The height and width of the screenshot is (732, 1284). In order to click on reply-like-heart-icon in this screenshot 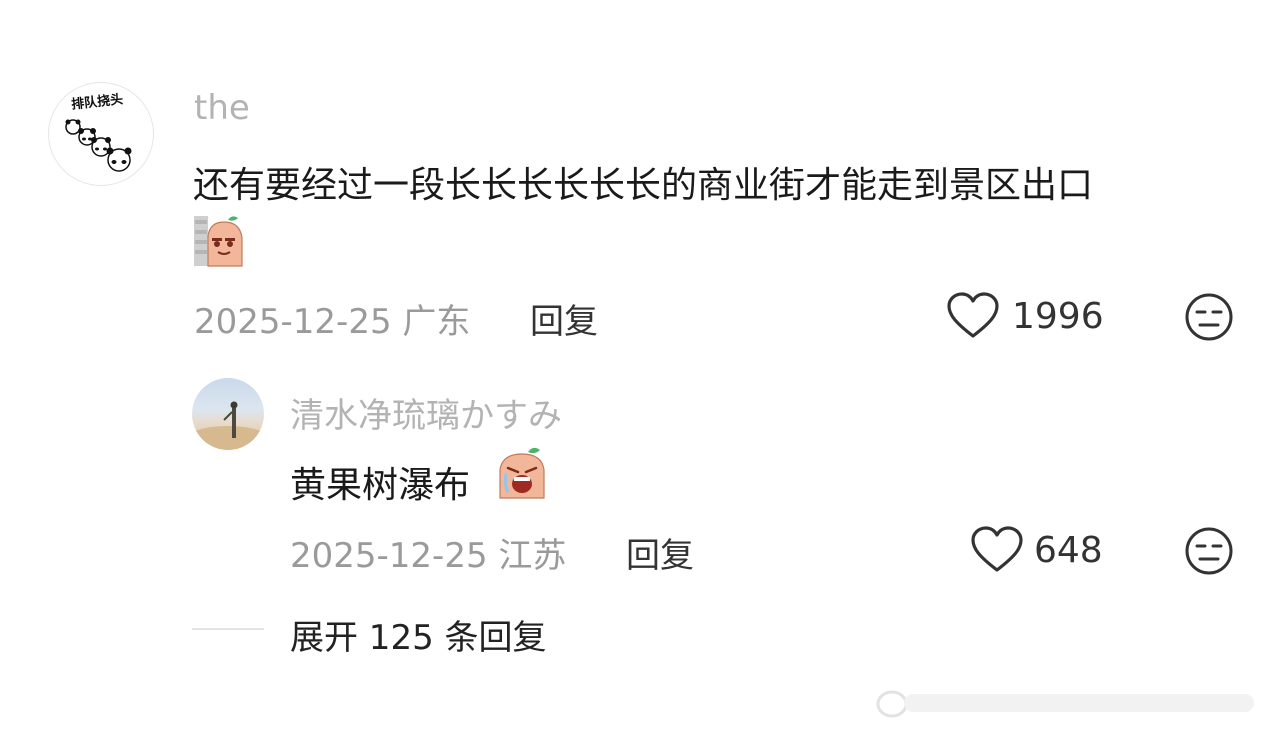, I will do `click(997, 550)`.